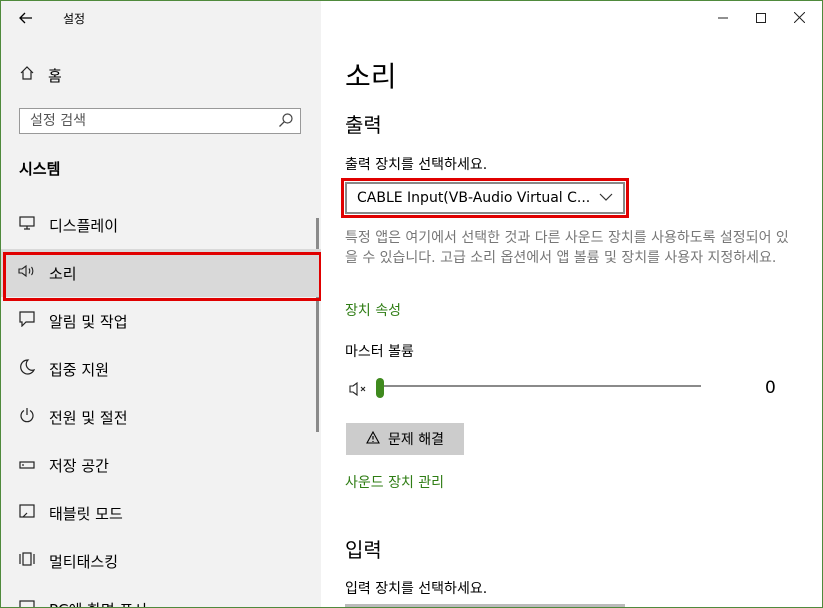 The height and width of the screenshot is (608, 823). Describe the element at coordinates (161, 596) in the screenshot. I see `sidebar-item-project-to-pc: PC에 화면 표시` at that location.